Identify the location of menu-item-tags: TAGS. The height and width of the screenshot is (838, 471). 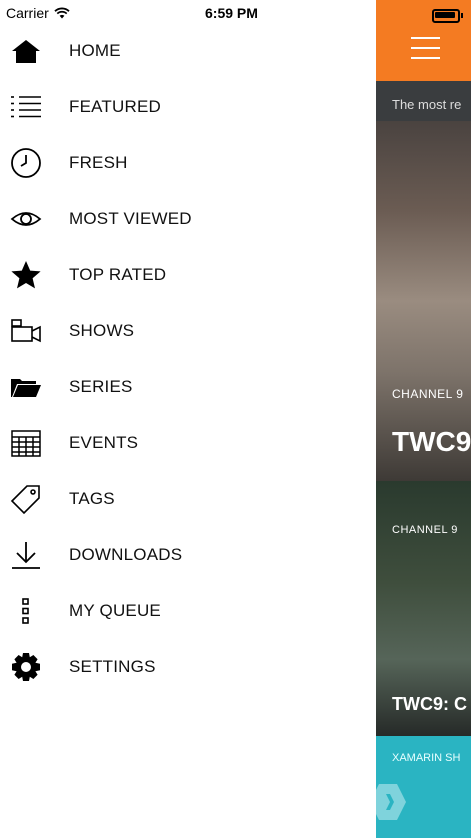
(188, 499).